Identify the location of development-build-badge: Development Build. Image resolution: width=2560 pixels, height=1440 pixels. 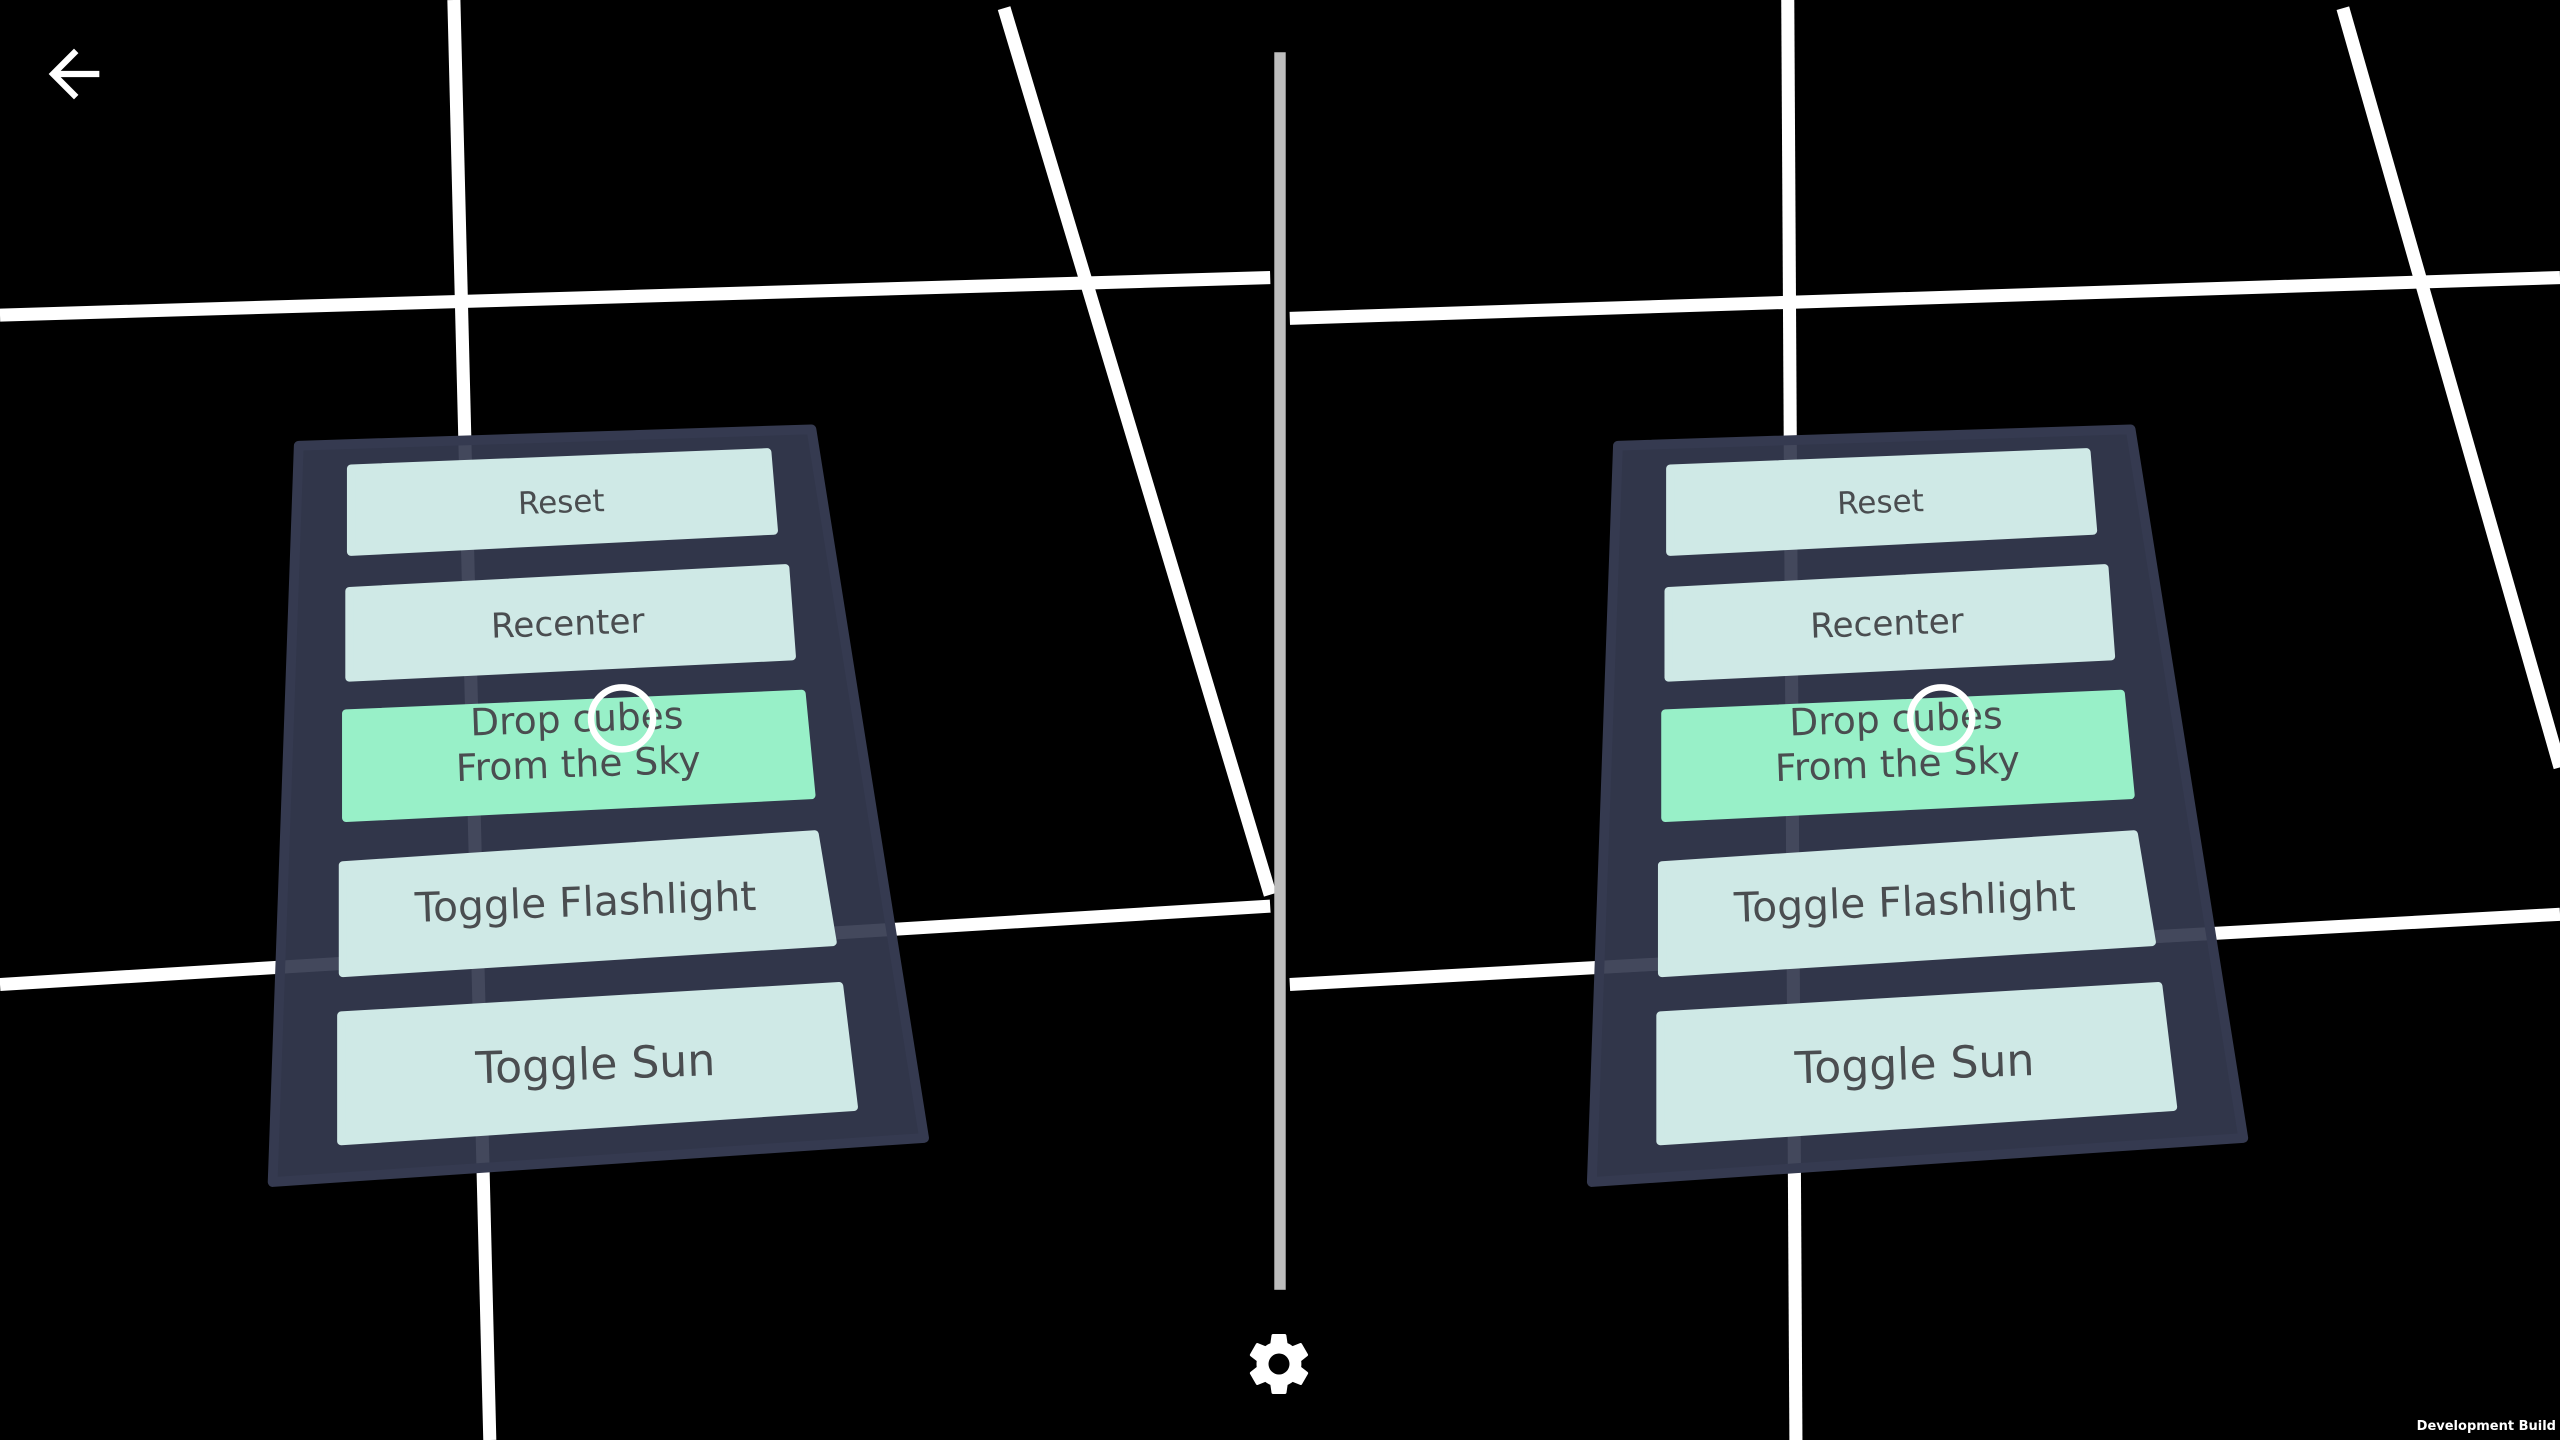
(2486, 1426).